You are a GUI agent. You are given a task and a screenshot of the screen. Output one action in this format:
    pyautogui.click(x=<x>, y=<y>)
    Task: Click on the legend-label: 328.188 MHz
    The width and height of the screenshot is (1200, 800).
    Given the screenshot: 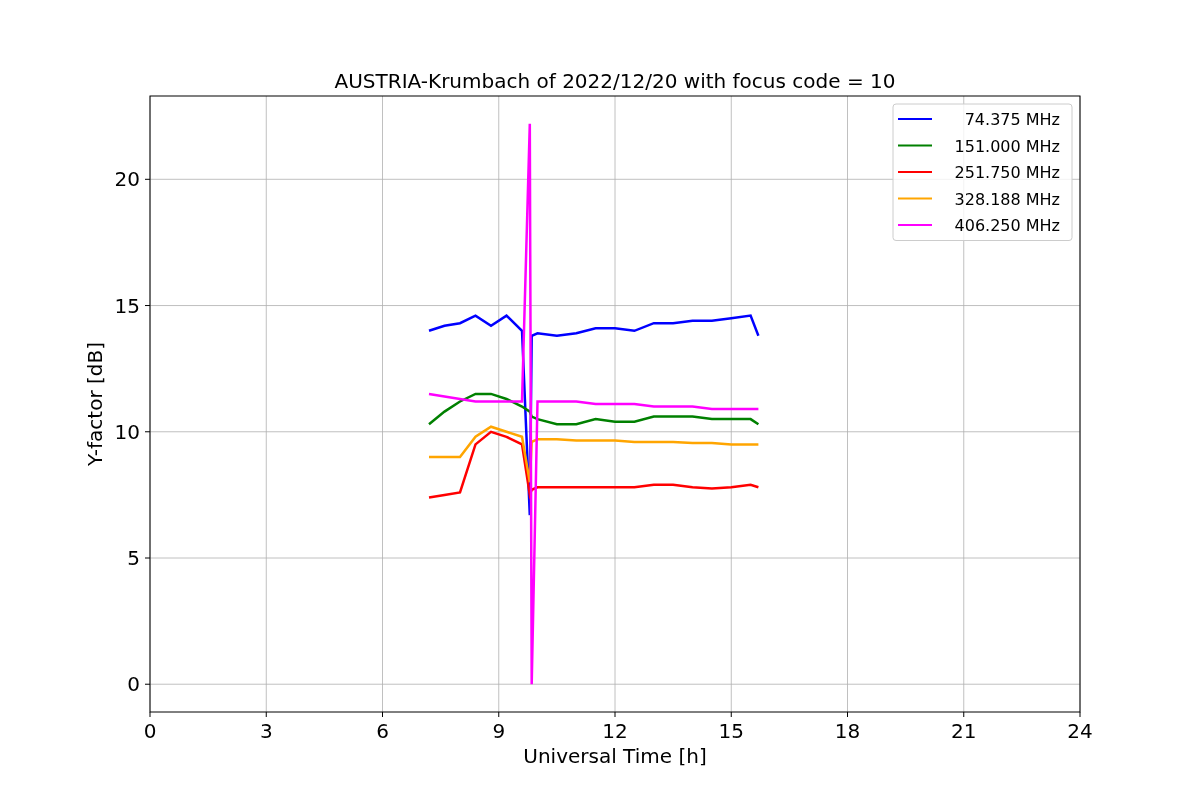 What is the action you would take?
    pyautogui.click(x=1007, y=199)
    